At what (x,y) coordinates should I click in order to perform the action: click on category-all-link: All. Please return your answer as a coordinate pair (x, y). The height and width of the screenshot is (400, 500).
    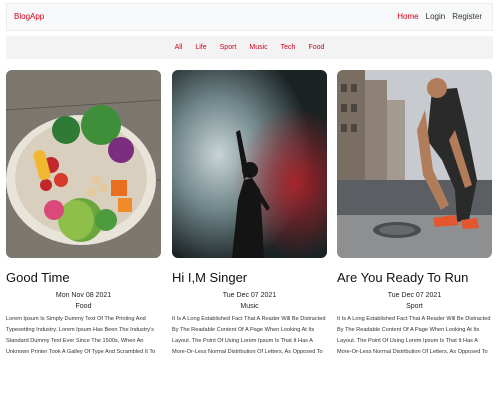
    Looking at the image, I should click on (179, 47).